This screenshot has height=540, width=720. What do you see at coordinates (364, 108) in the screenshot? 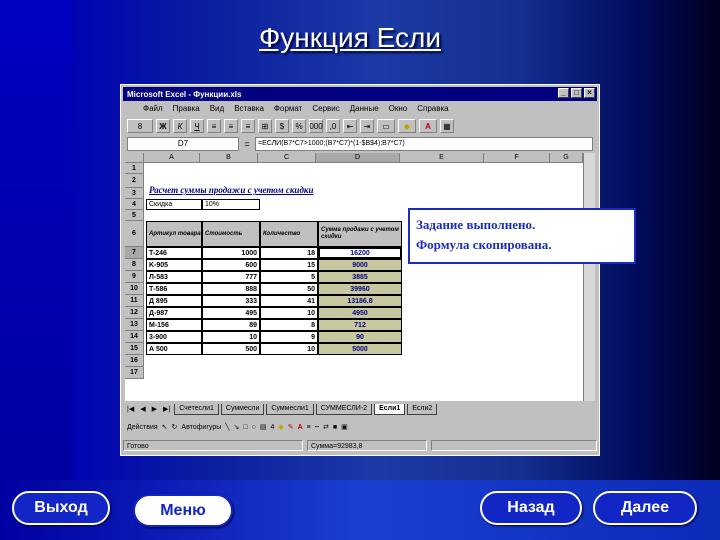
I see `menu-data: Данные` at bounding box center [364, 108].